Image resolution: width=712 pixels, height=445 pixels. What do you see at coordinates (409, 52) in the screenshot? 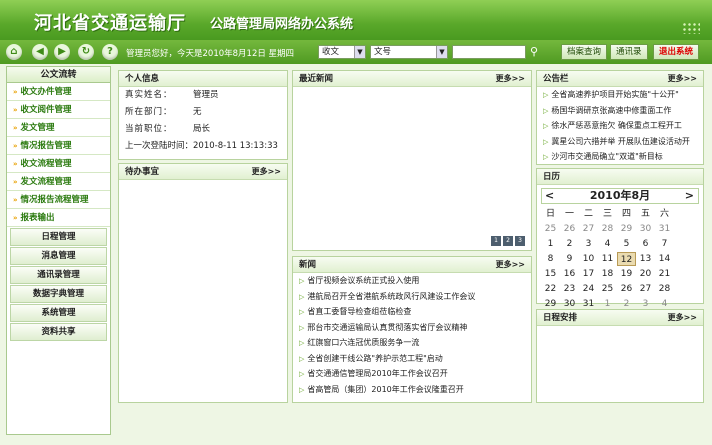
I see `search-field-select: 文号 ▼` at bounding box center [409, 52].